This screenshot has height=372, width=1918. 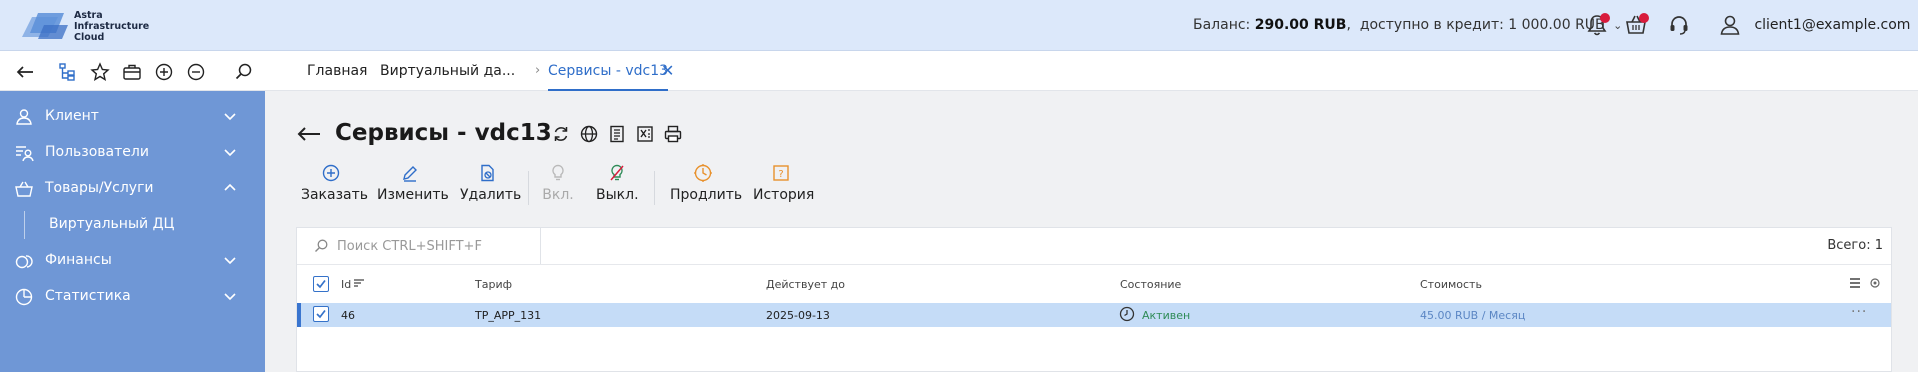 I want to click on order-button: Заказать, so click(x=335, y=188).